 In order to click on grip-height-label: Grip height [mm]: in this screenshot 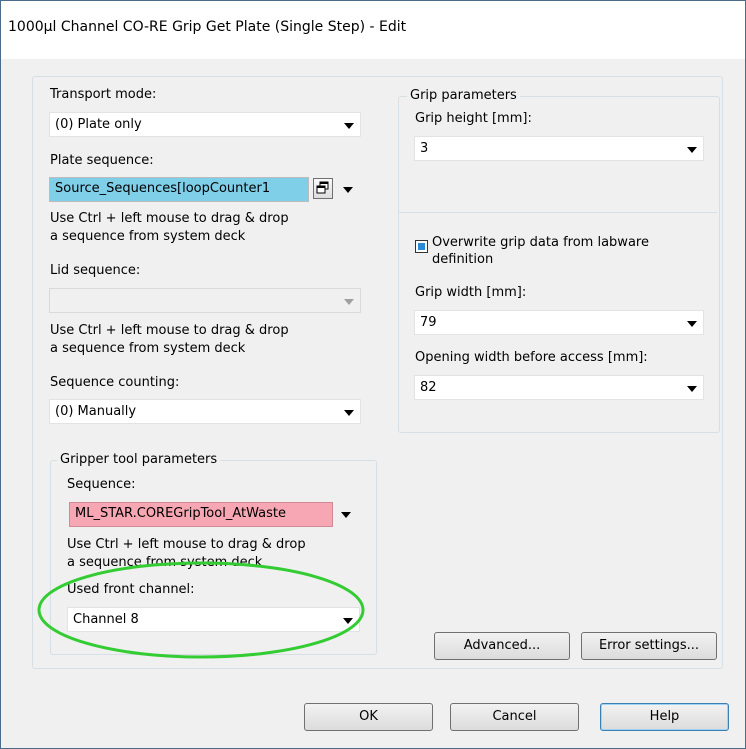, I will do `click(473, 118)`.